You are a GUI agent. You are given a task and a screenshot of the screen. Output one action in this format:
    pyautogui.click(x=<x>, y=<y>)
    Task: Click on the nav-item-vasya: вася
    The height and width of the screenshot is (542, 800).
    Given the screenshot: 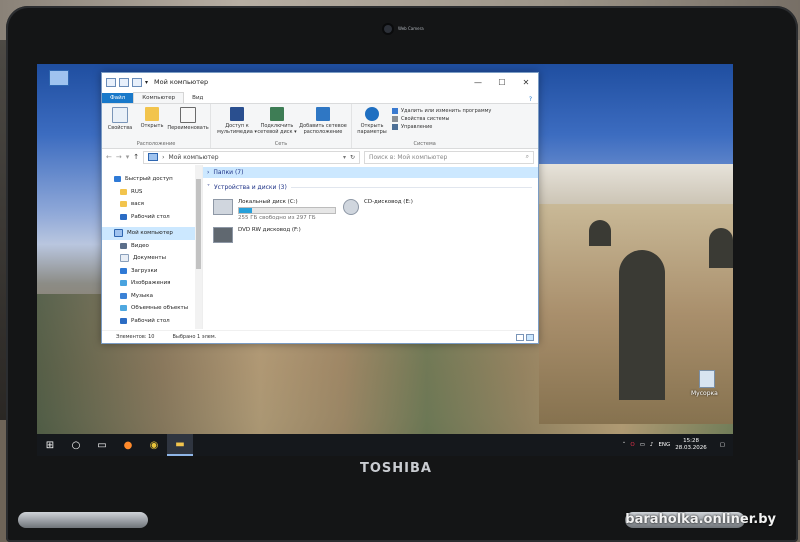 What is the action you would take?
    pyautogui.click(x=152, y=204)
    